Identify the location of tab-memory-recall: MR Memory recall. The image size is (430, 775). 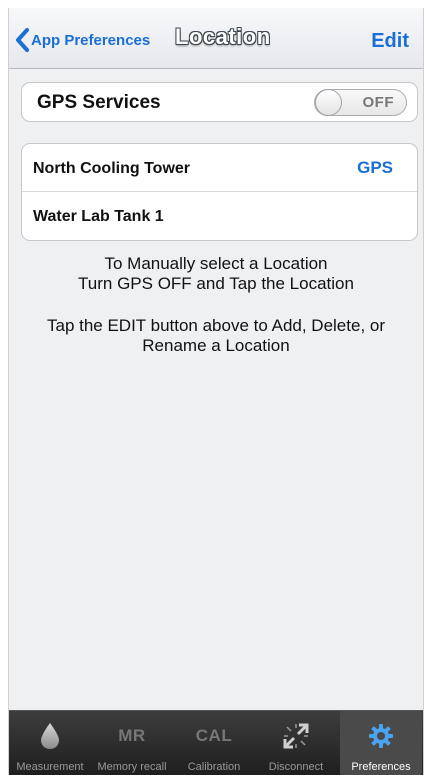
(132, 743).